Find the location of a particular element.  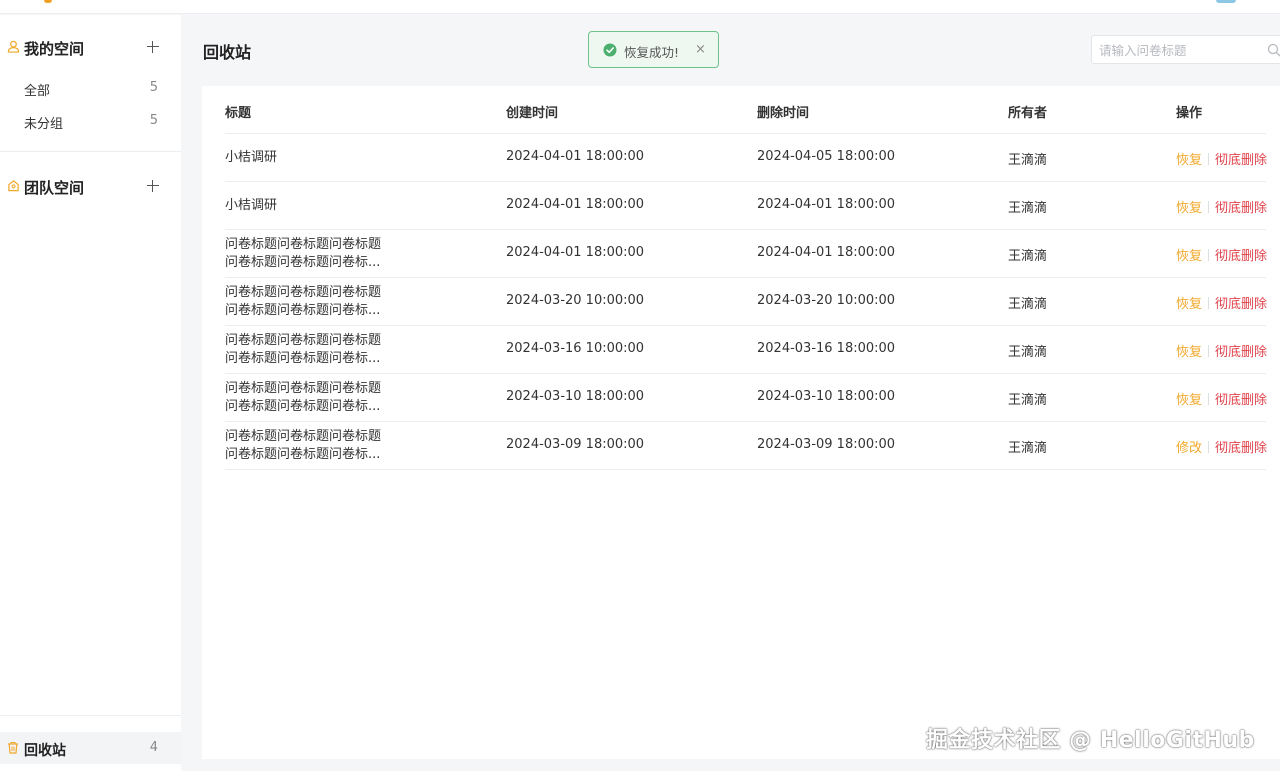

row-deleted: 2024-03-16 18:00:00 is located at coordinates (826, 348).